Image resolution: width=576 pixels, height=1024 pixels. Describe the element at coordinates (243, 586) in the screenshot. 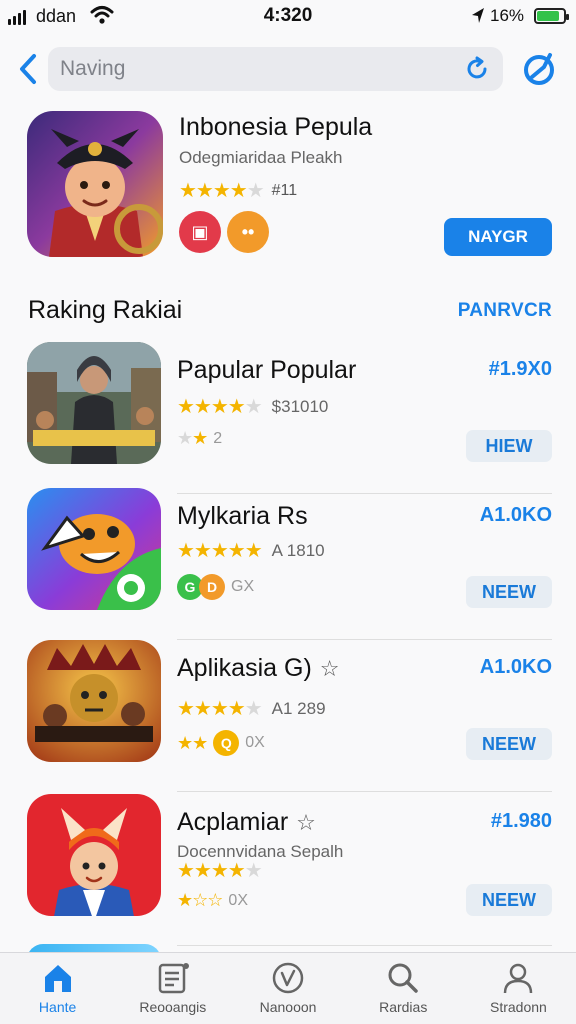

I see `meta-text: GX` at that location.